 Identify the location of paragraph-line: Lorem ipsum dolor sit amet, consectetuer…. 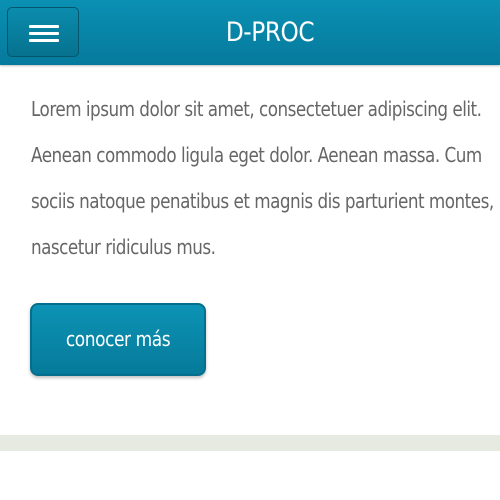
(256, 109).